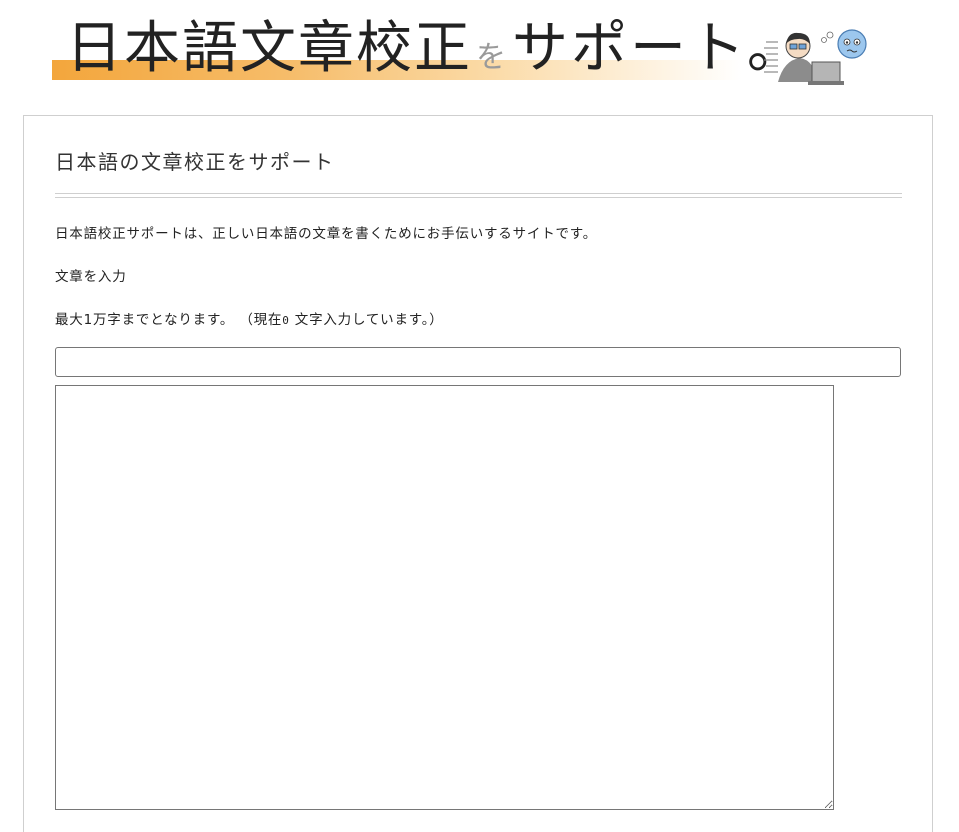  Describe the element at coordinates (659, 48) in the screenshot. I see `banner-title-rest: サポート。` at that location.